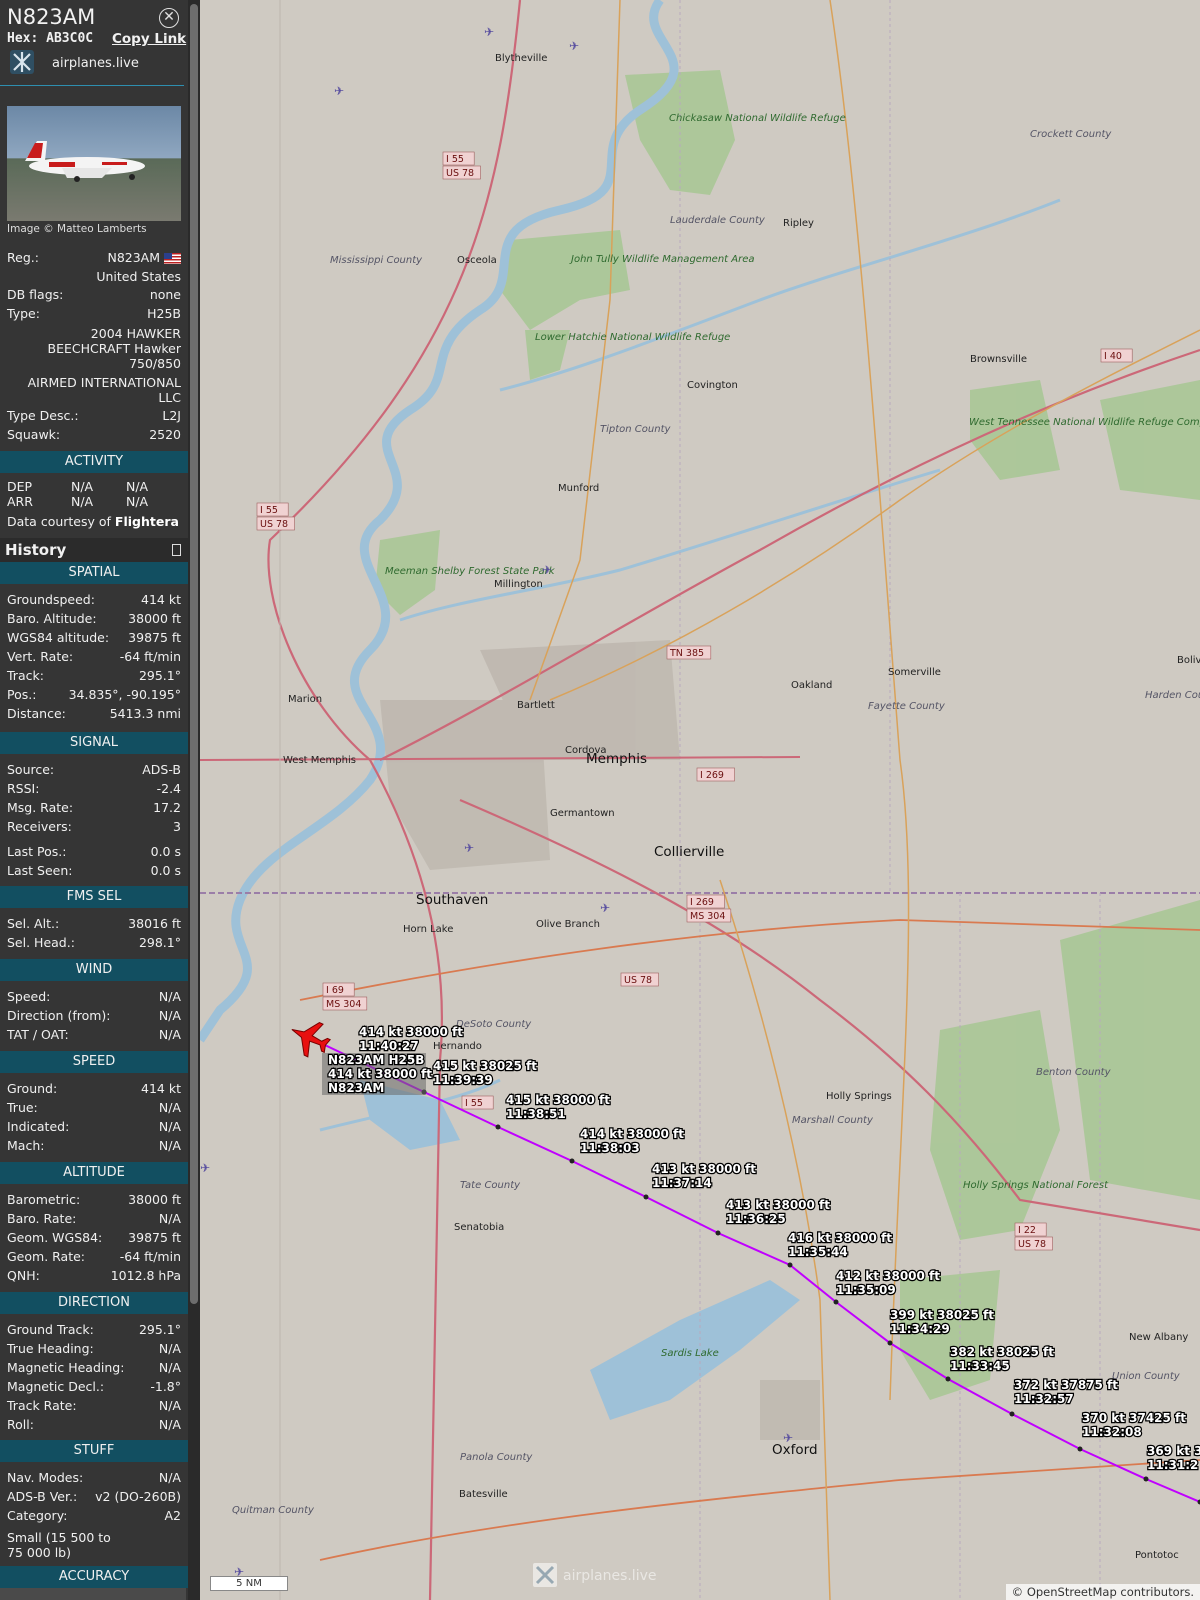  I want to click on stuff-row: Category: A2, so click(94, 1516).